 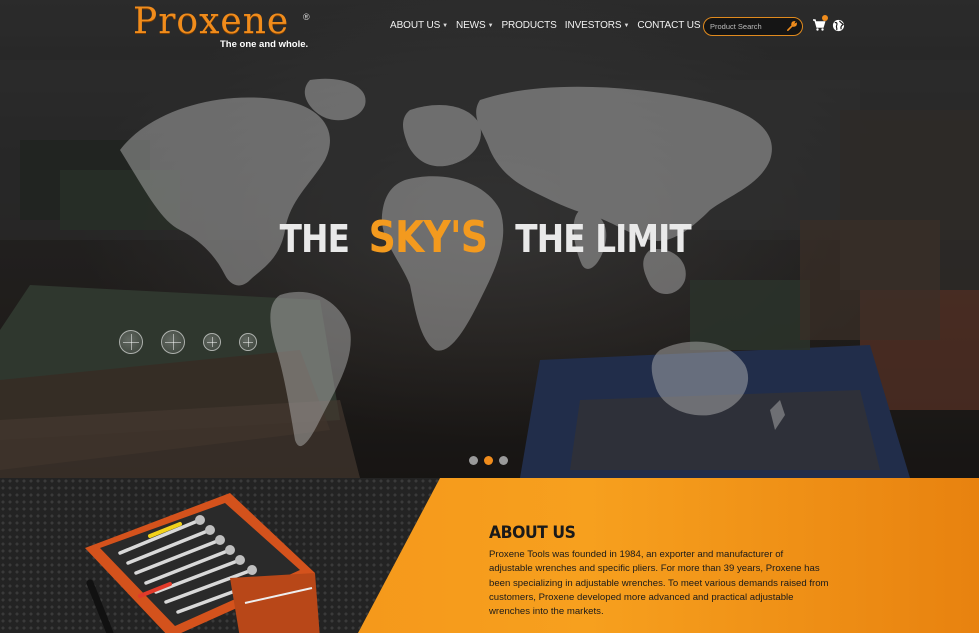 I want to click on cart-badge, so click(x=825, y=18).